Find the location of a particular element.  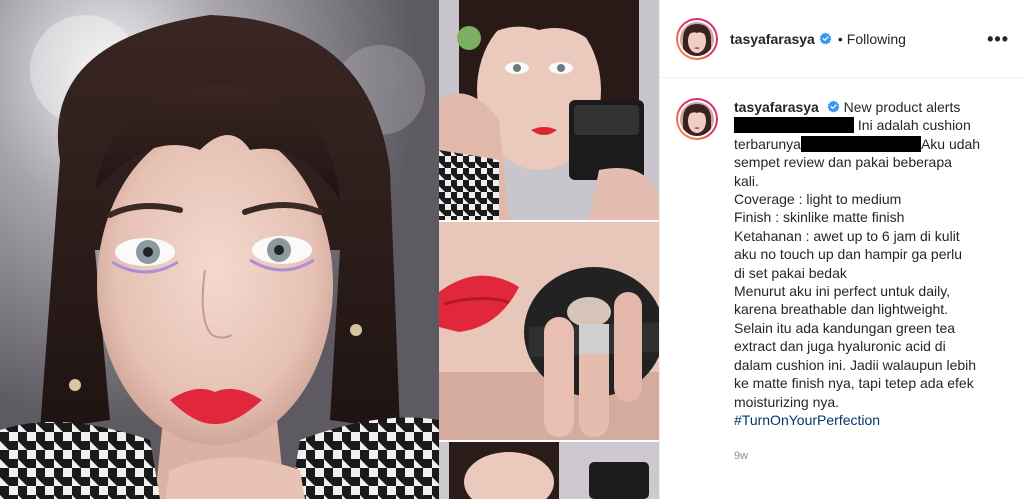

caption-line: moisturizing nya. is located at coordinates (787, 401).